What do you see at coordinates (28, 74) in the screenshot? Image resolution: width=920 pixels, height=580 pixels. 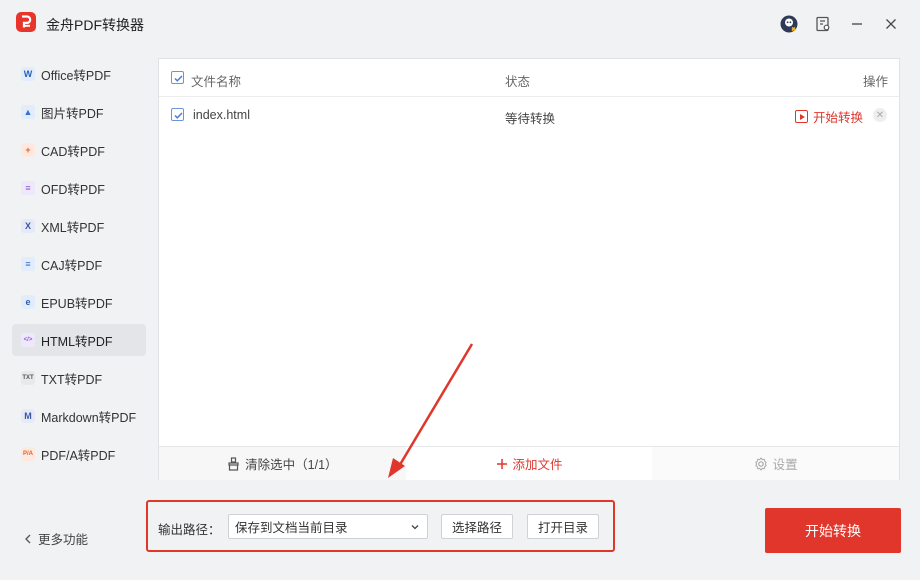 I see `office-icon: W` at bounding box center [28, 74].